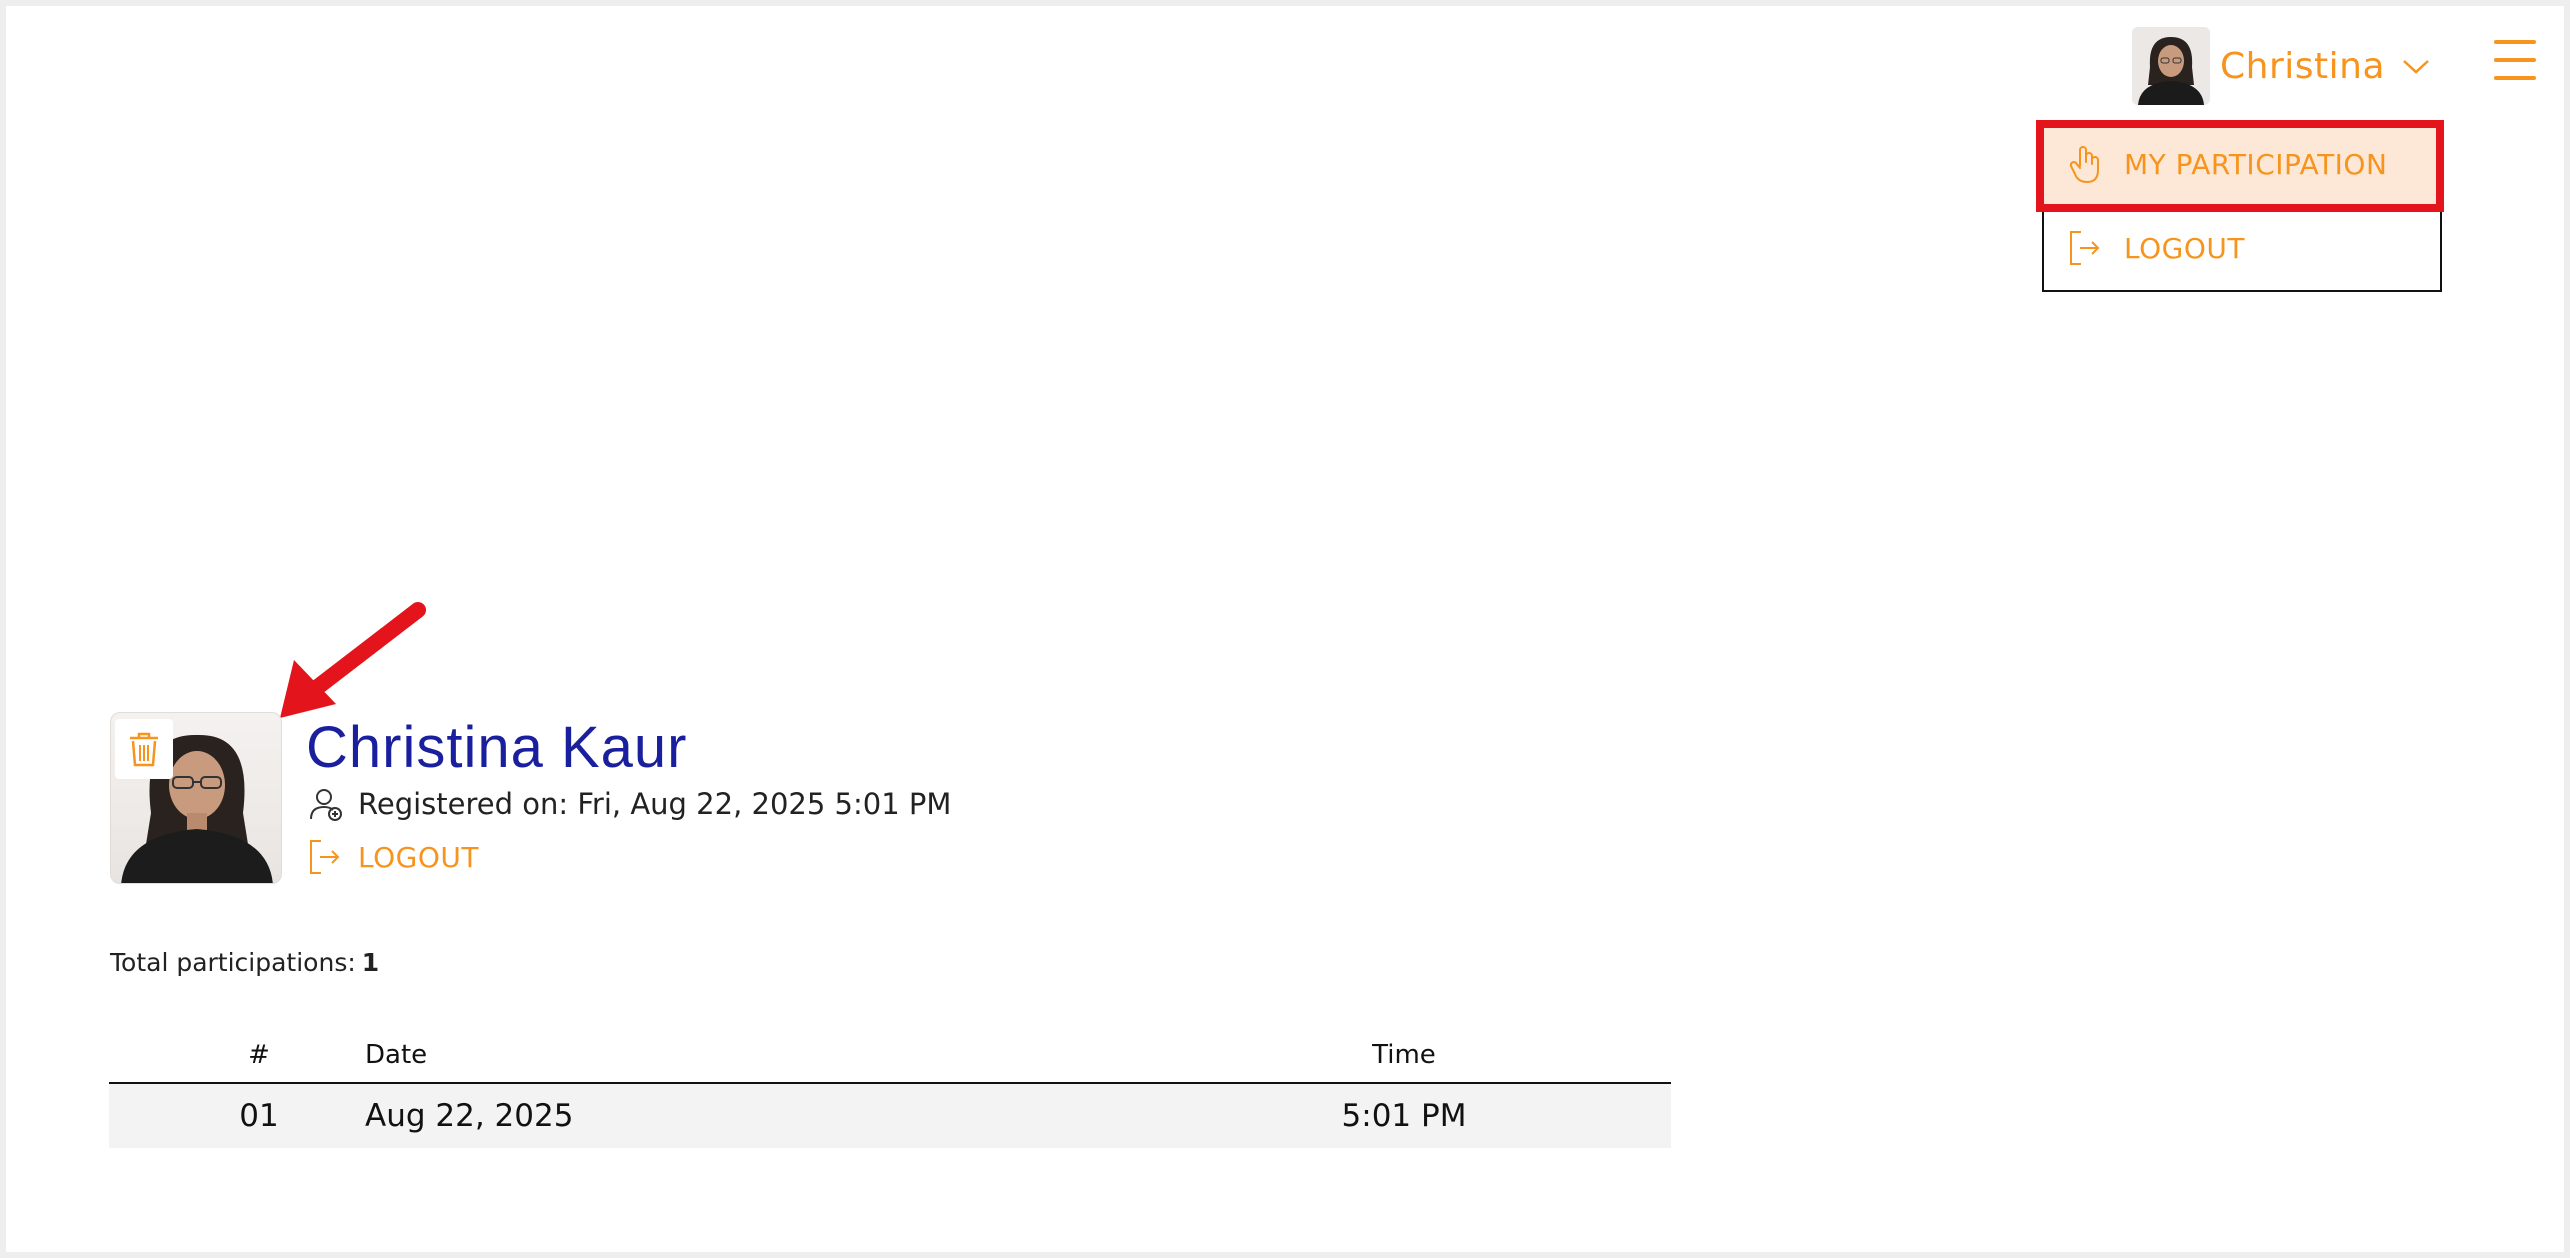  Describe the element at coordinates (1404, 1055) in the screenshot. I see `column-header-time: Time` at that location.